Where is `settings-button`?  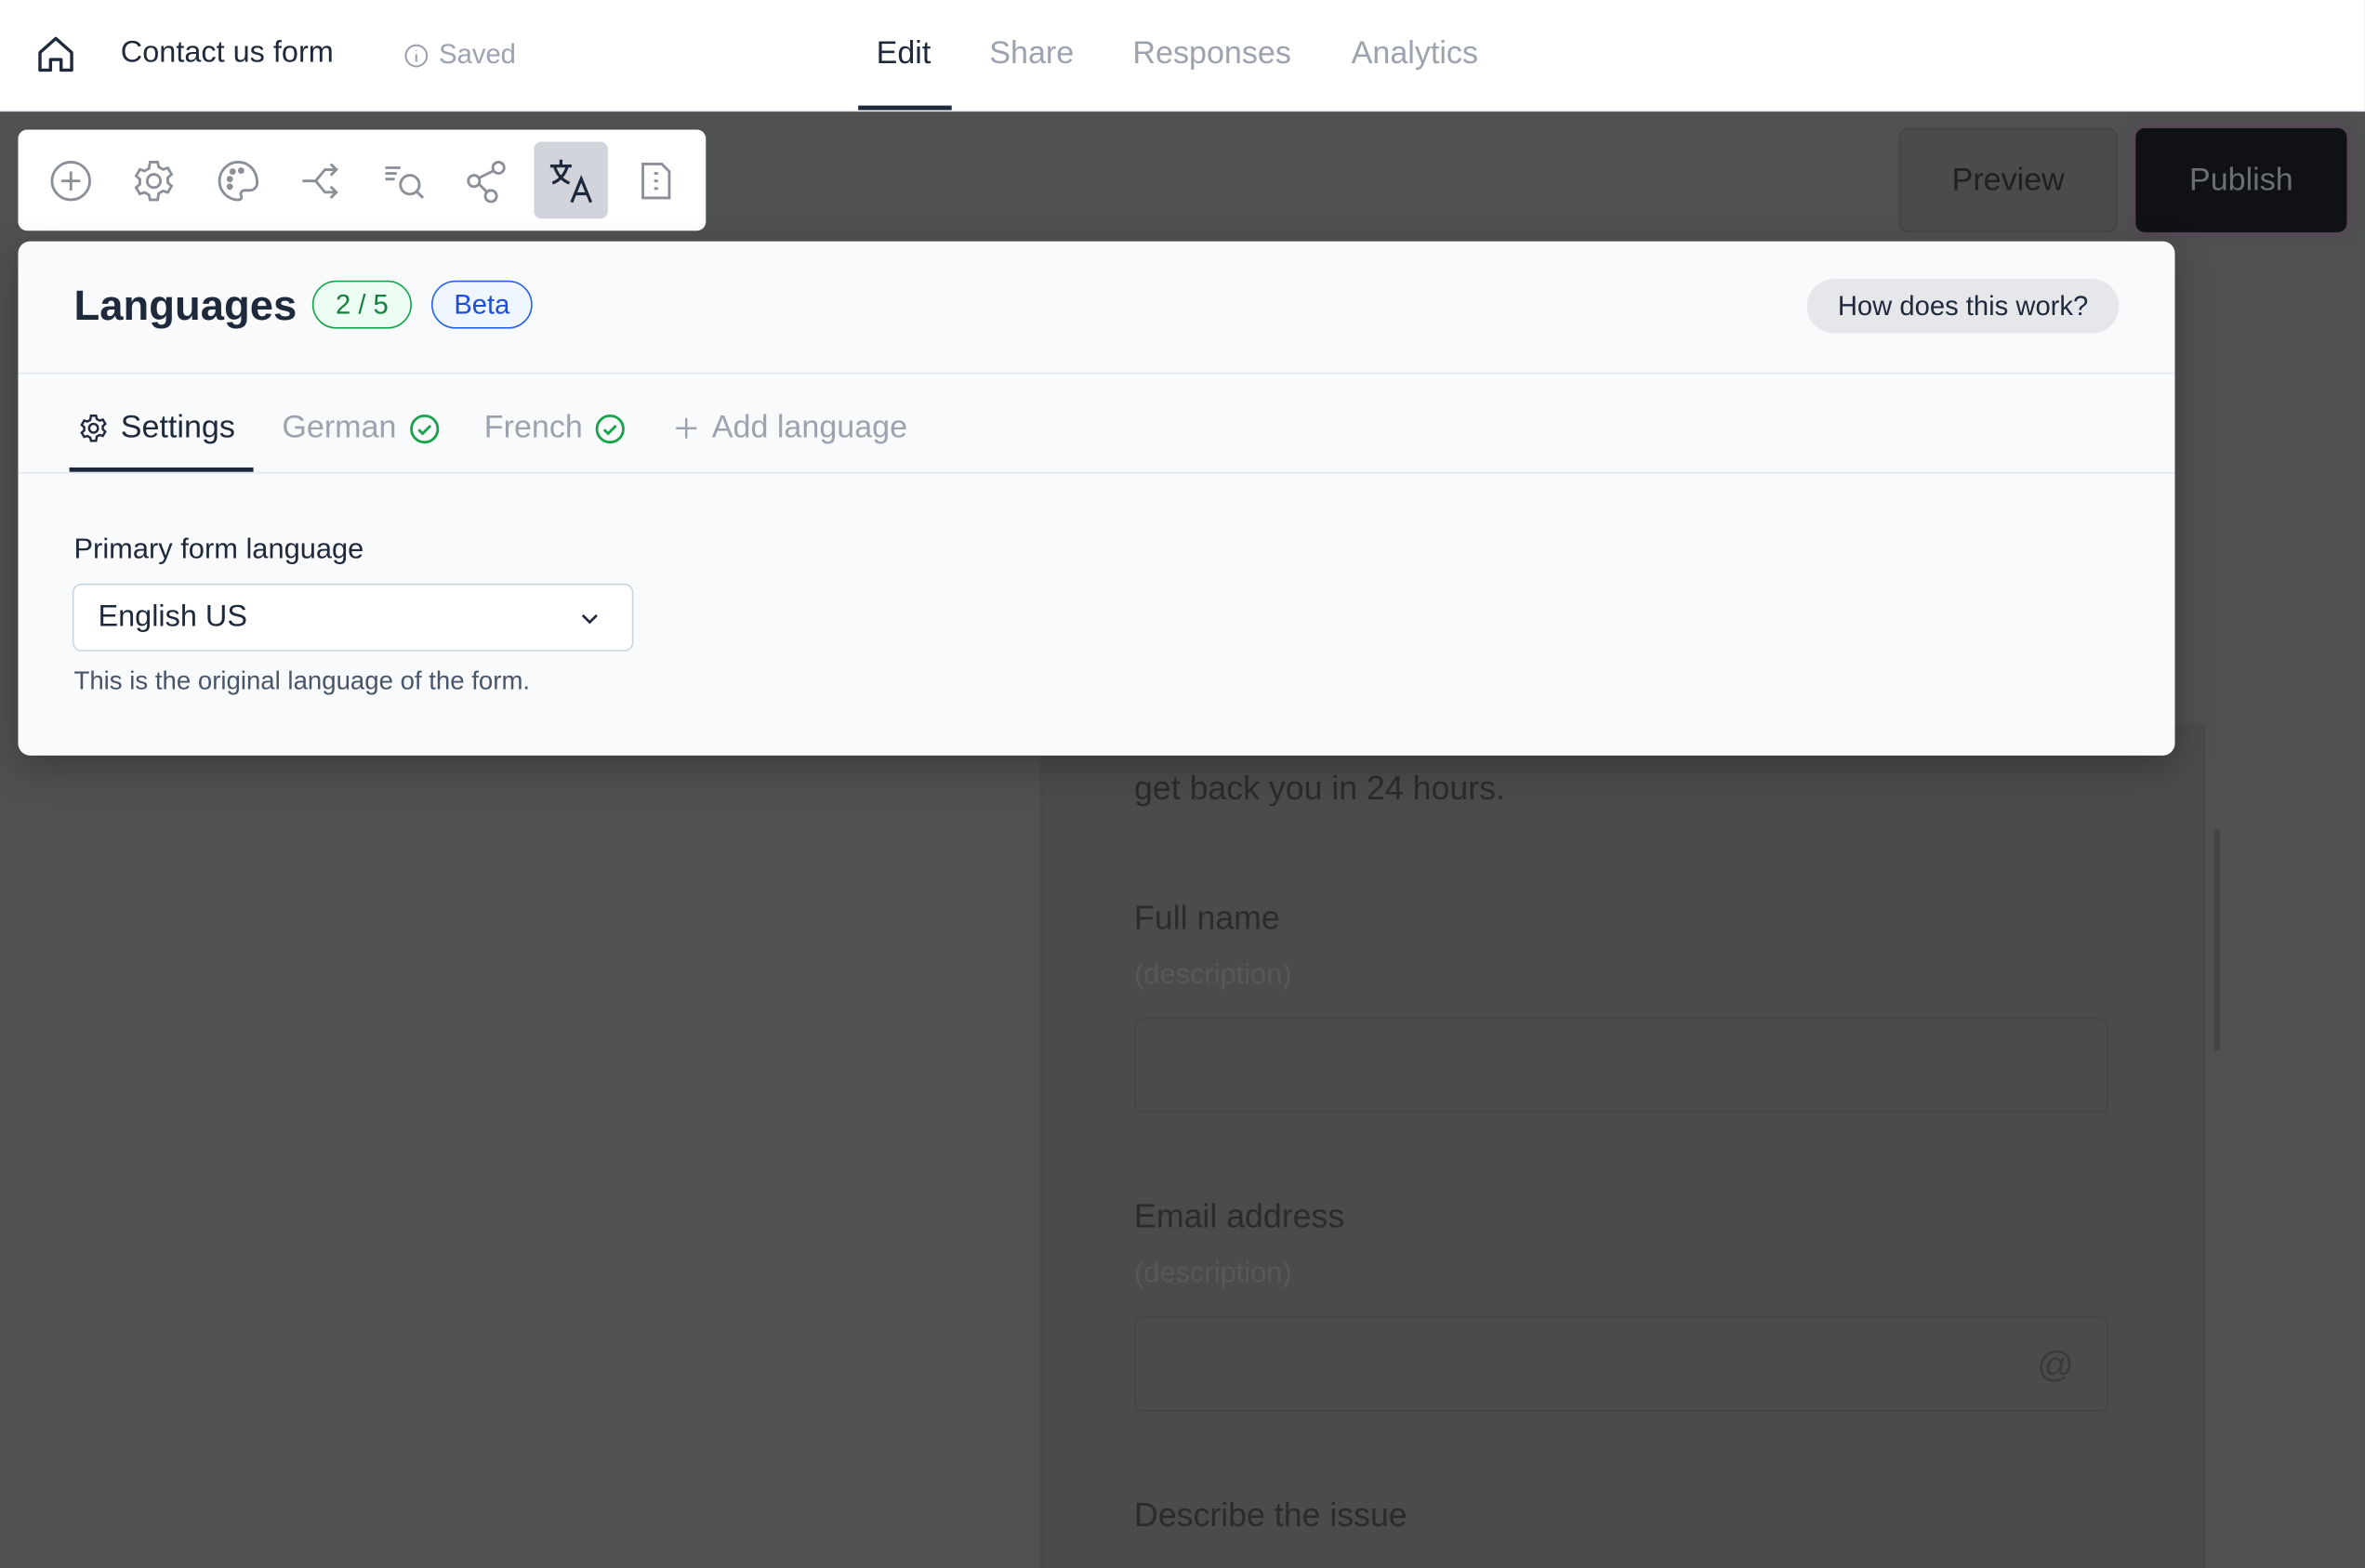
settings-button is located at coordinates (153, 180).